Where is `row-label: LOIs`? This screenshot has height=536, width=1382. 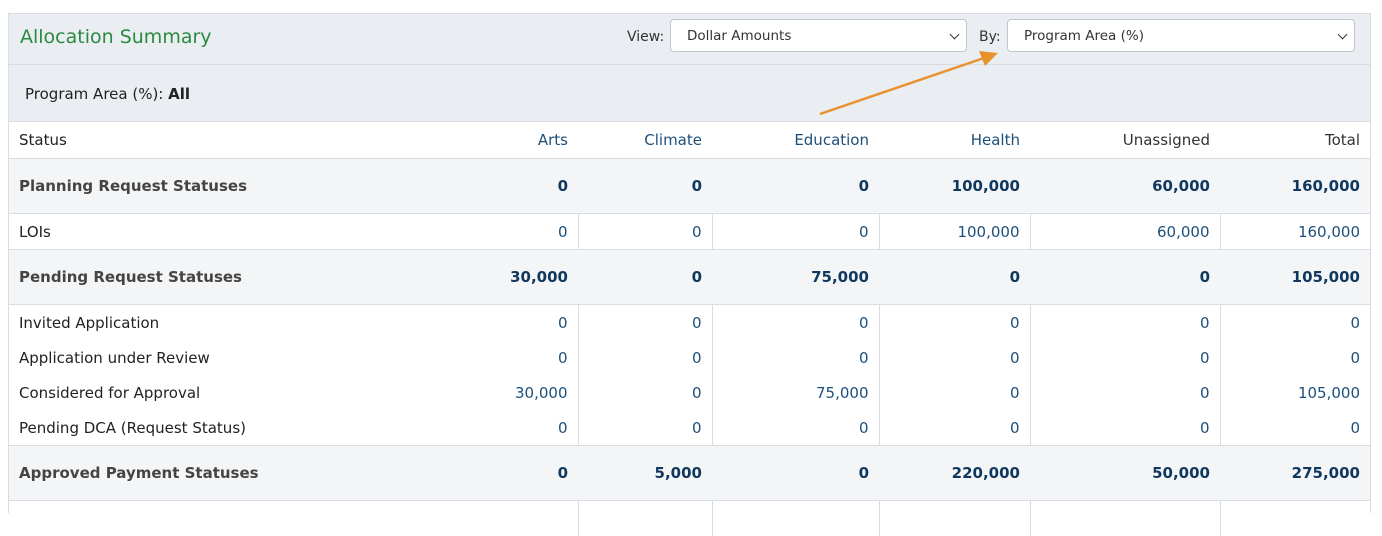
row-label: LOIs is located at coordinates (223, 232).